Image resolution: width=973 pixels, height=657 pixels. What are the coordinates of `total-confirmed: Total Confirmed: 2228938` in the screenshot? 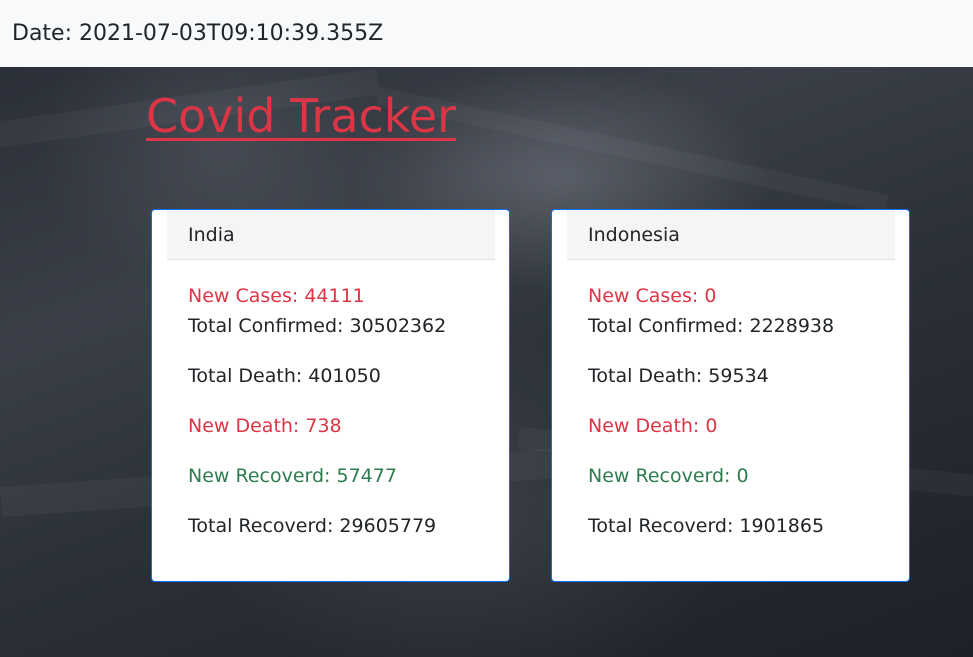 It's located at (711, 326).